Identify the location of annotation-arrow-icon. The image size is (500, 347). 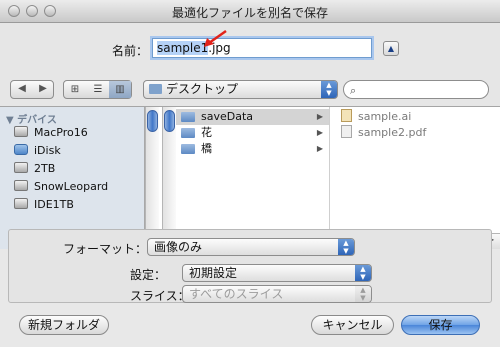
(215, 38).